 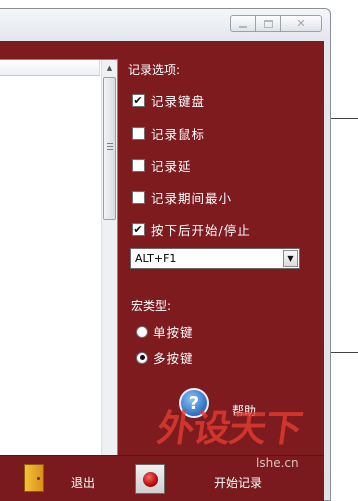 I want to click on record-button, so click(x=150, y=479).